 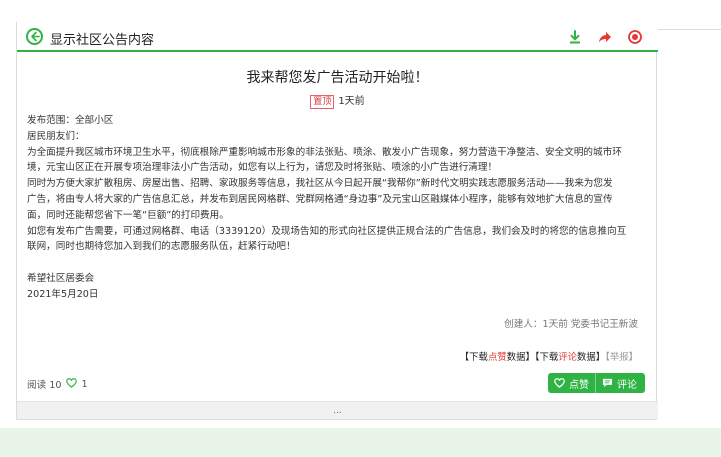 I want to click on article-stats: 阅读 10 1, so click(x=57, y=384).